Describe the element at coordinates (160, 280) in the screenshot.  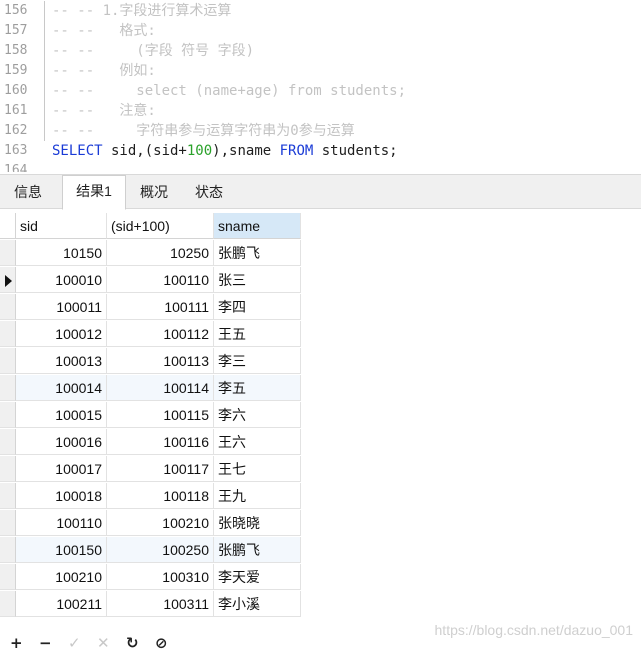
I see `cell-sid-plus-100: 100110` at that location.